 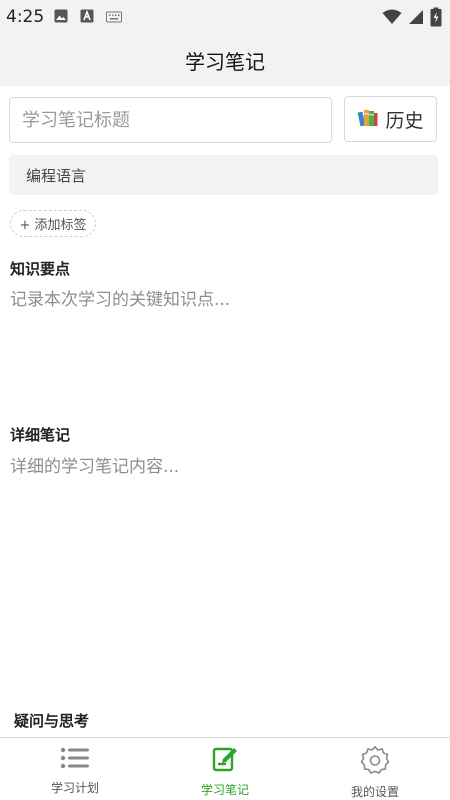 I want to click on status-time: 4:25, so click(x=25, y=17).